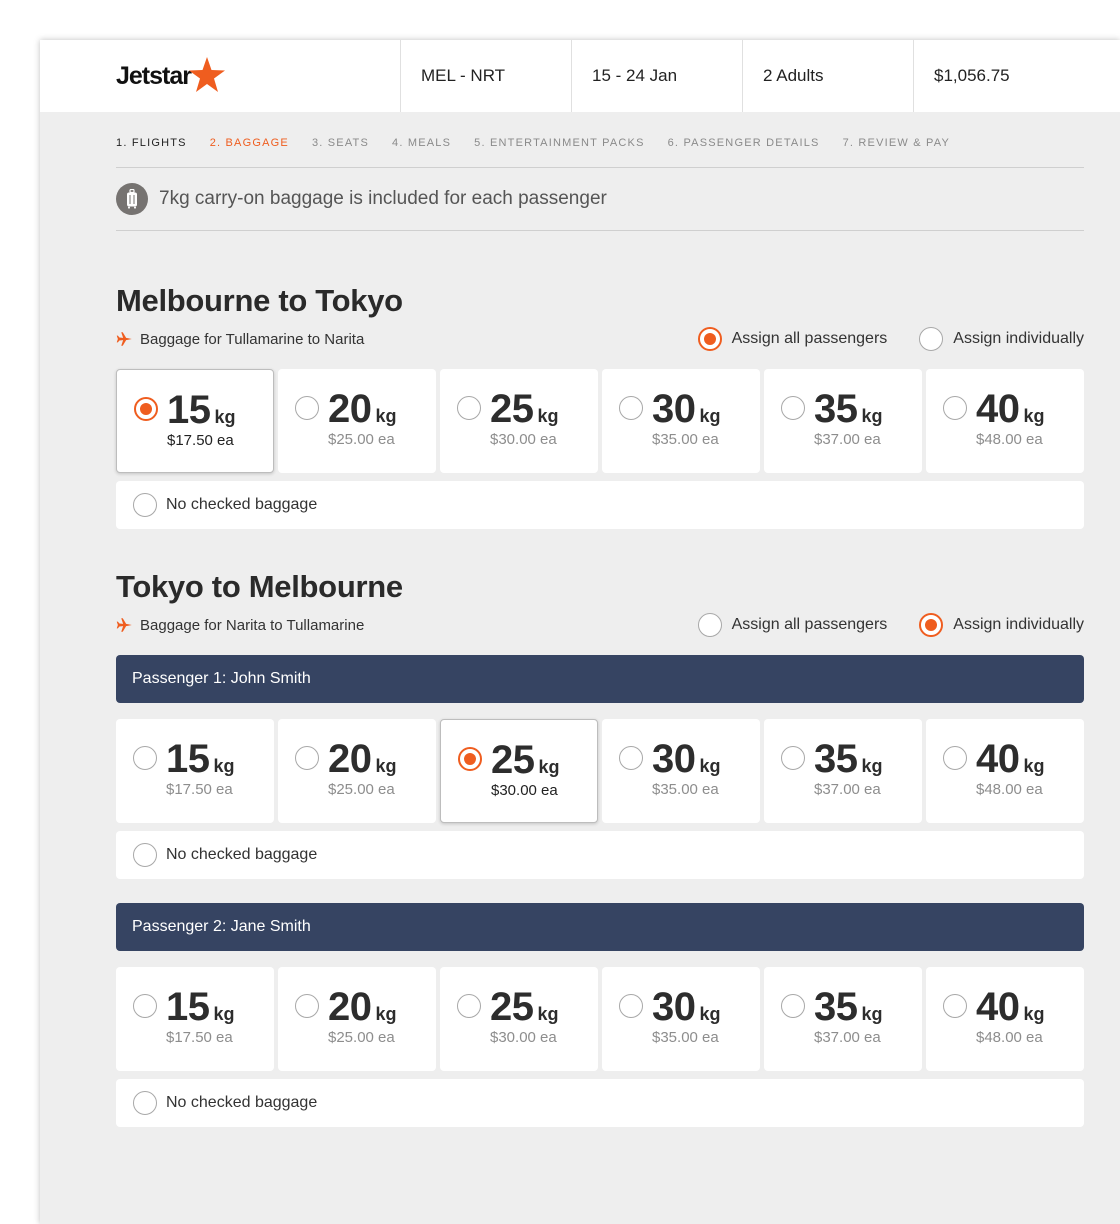 Image resolution: width=1120 pixels, height=1224 pixels. What do you see at coordinates (744, 143) in the screenshot?
I see `step-passenger-details: 6. PASSENGER DETAILS` at bounding box center [744, 143].